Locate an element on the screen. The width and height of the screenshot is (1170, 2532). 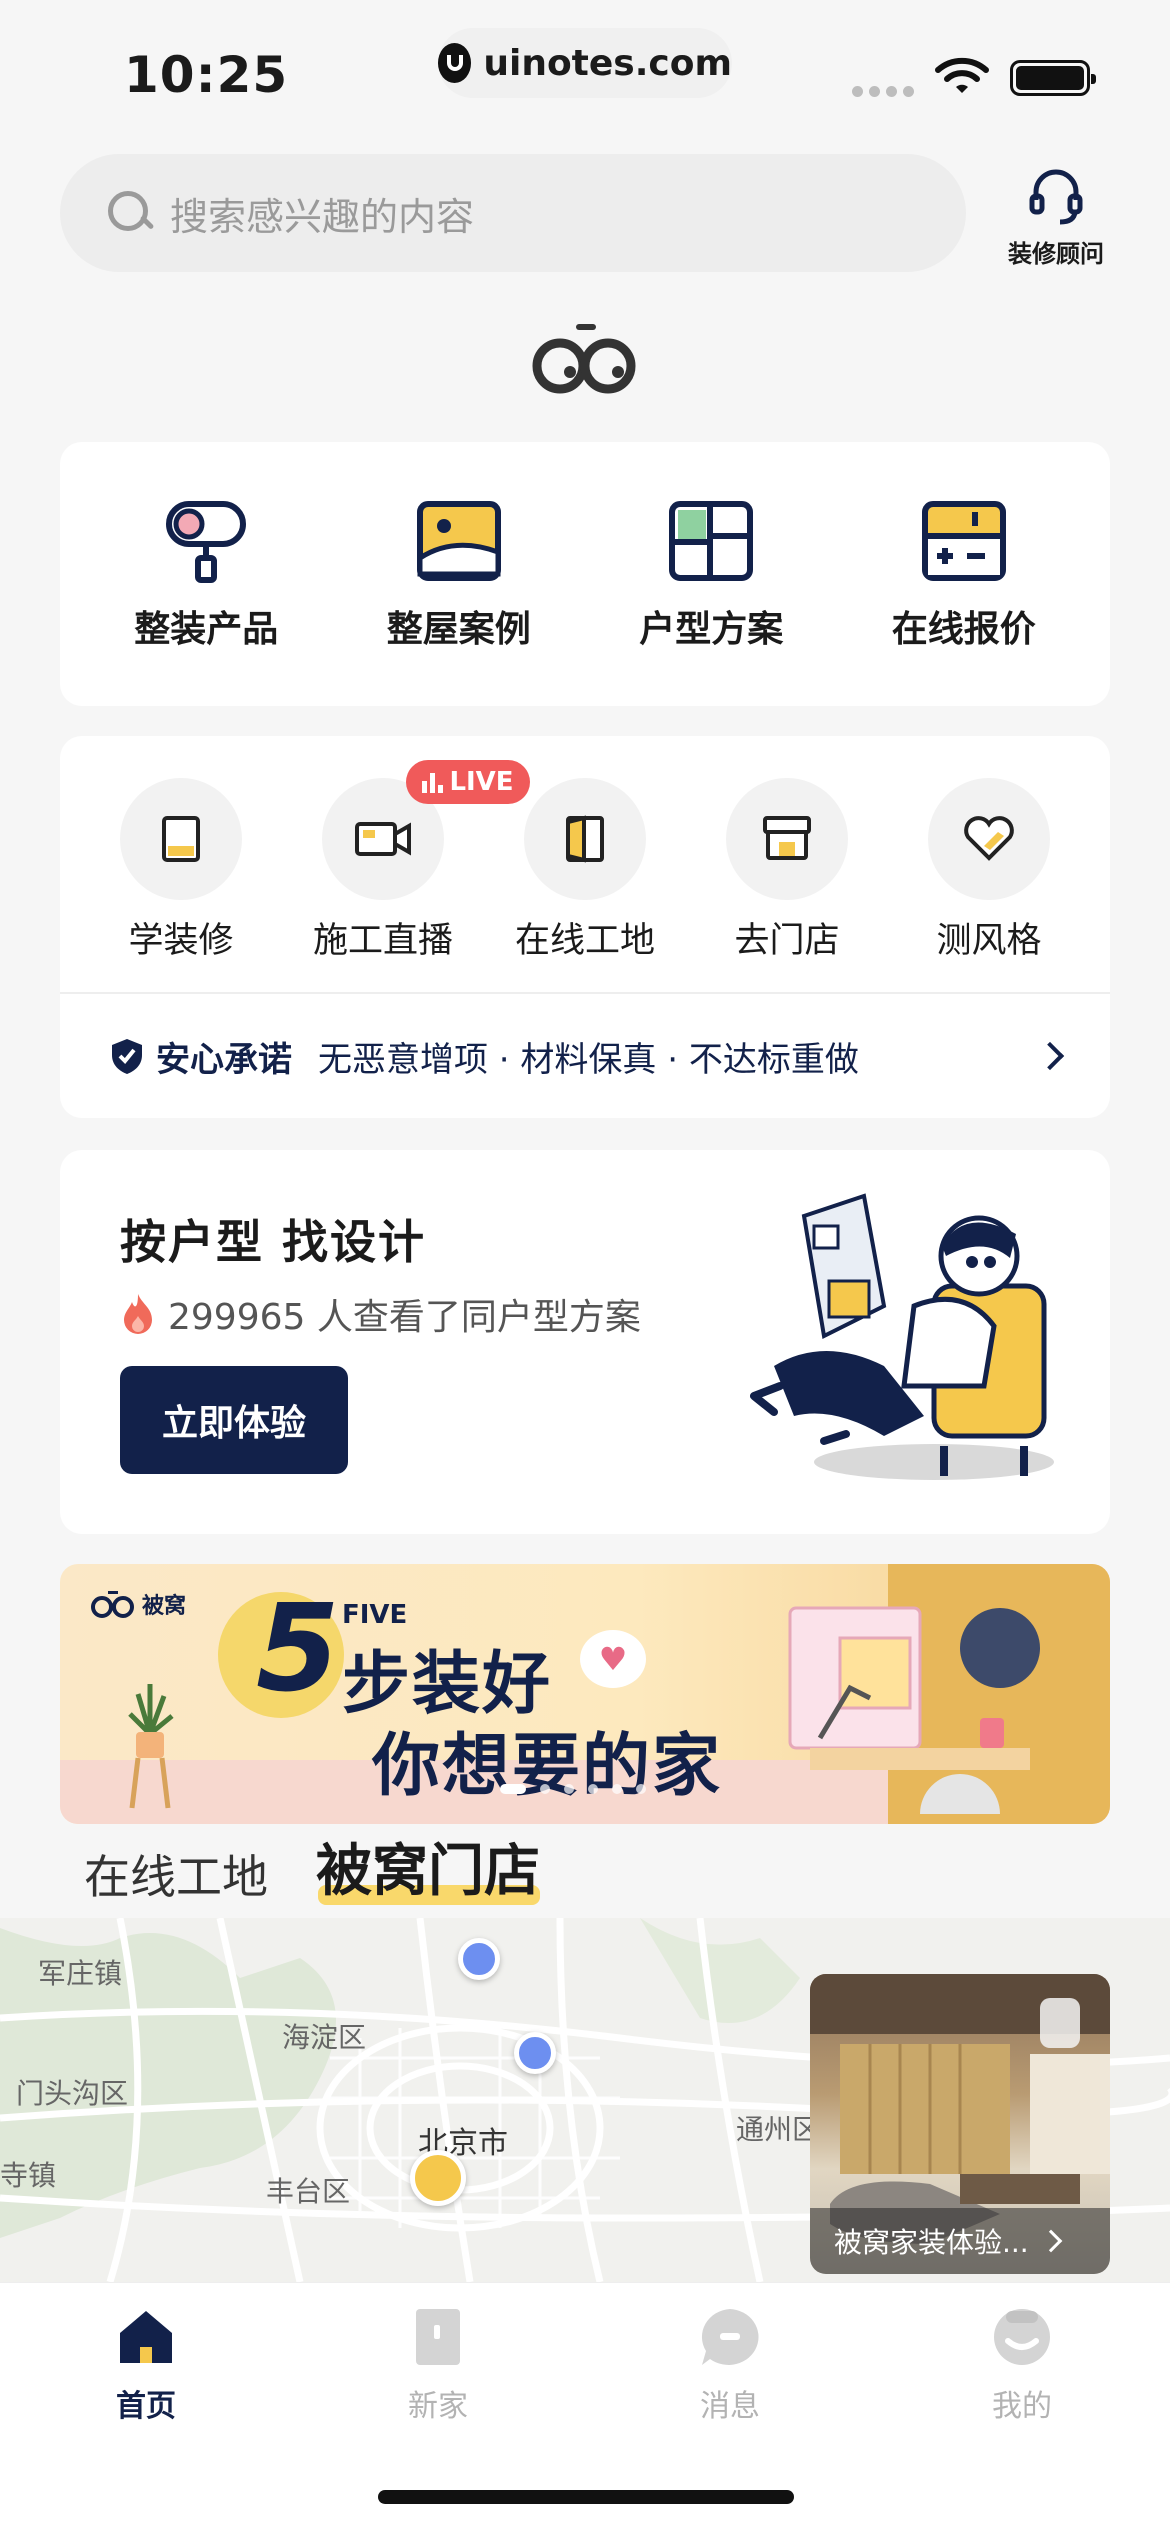
category-quote: 在线报价 is located at coordinates (964, 574).